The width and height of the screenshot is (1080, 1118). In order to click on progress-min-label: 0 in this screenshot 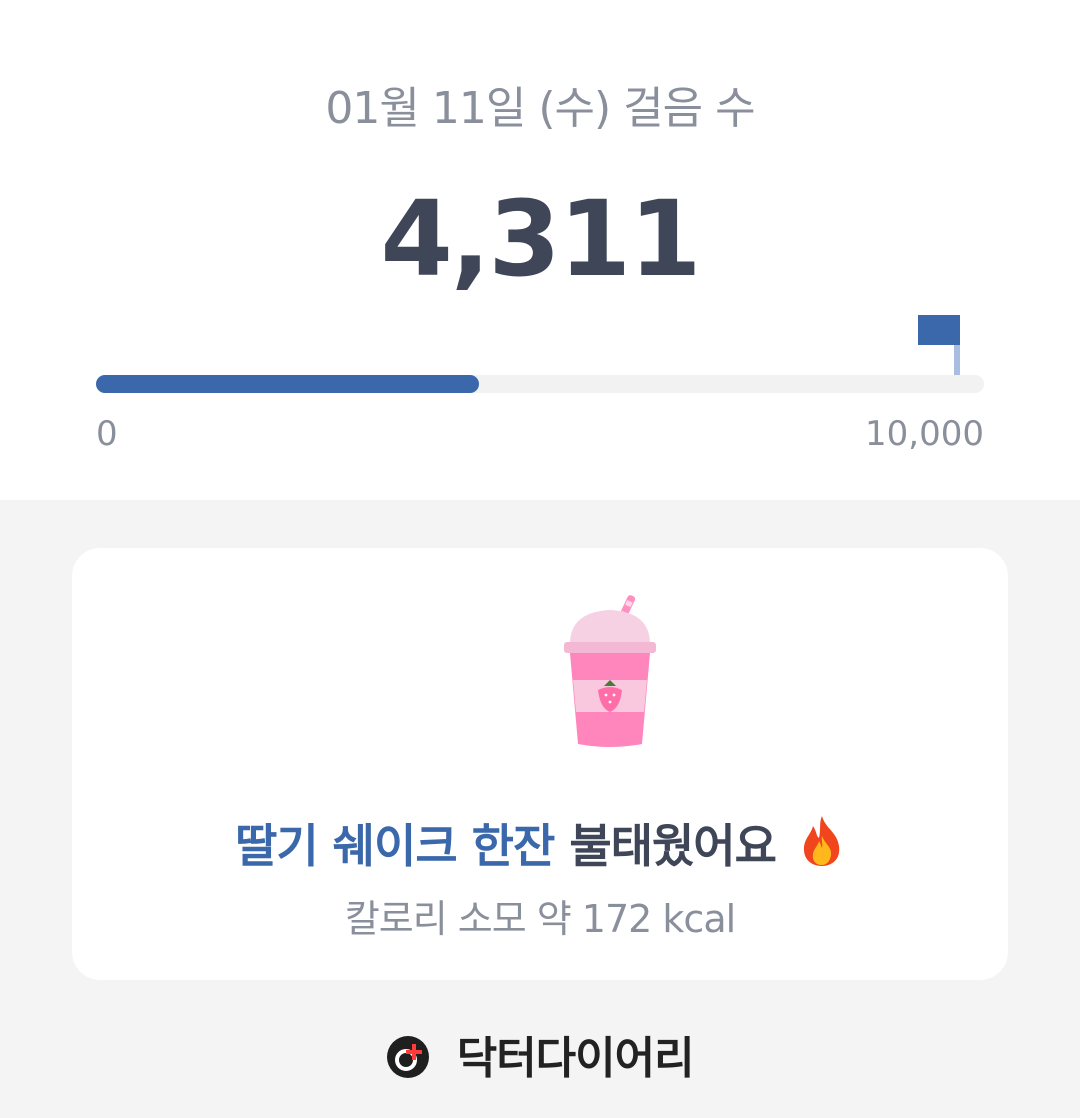, I will do `click(107, 434)`.